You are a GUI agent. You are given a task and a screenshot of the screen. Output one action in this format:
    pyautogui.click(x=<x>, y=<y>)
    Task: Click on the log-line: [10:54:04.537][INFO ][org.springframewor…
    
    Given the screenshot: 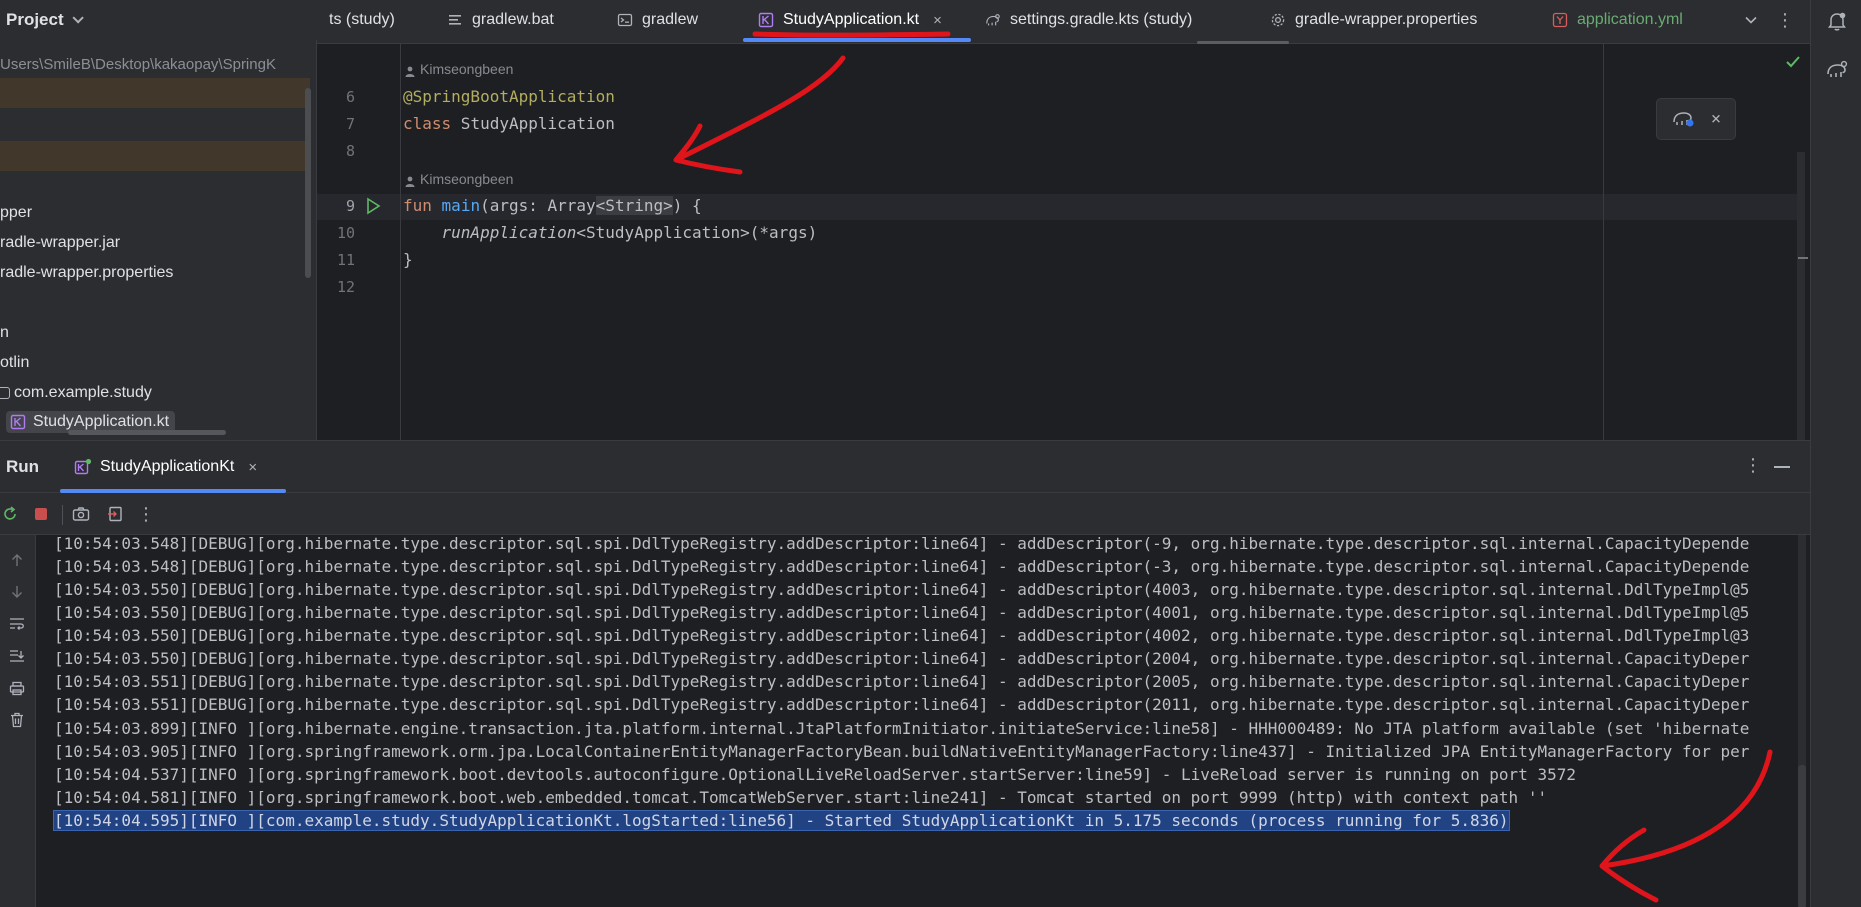 What is the action you would take?
    pyautogui.click(x=815, y=774)
    